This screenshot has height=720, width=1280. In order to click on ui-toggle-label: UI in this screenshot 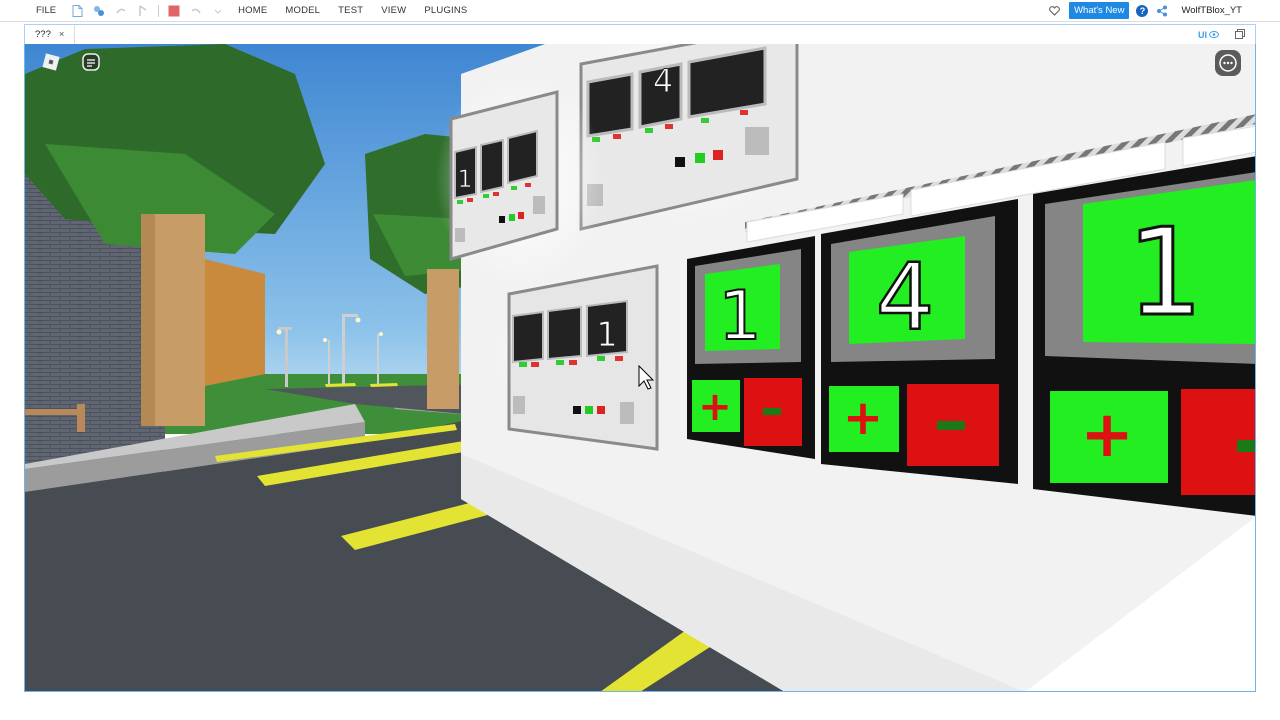, I will do `click(1202, 34)`.